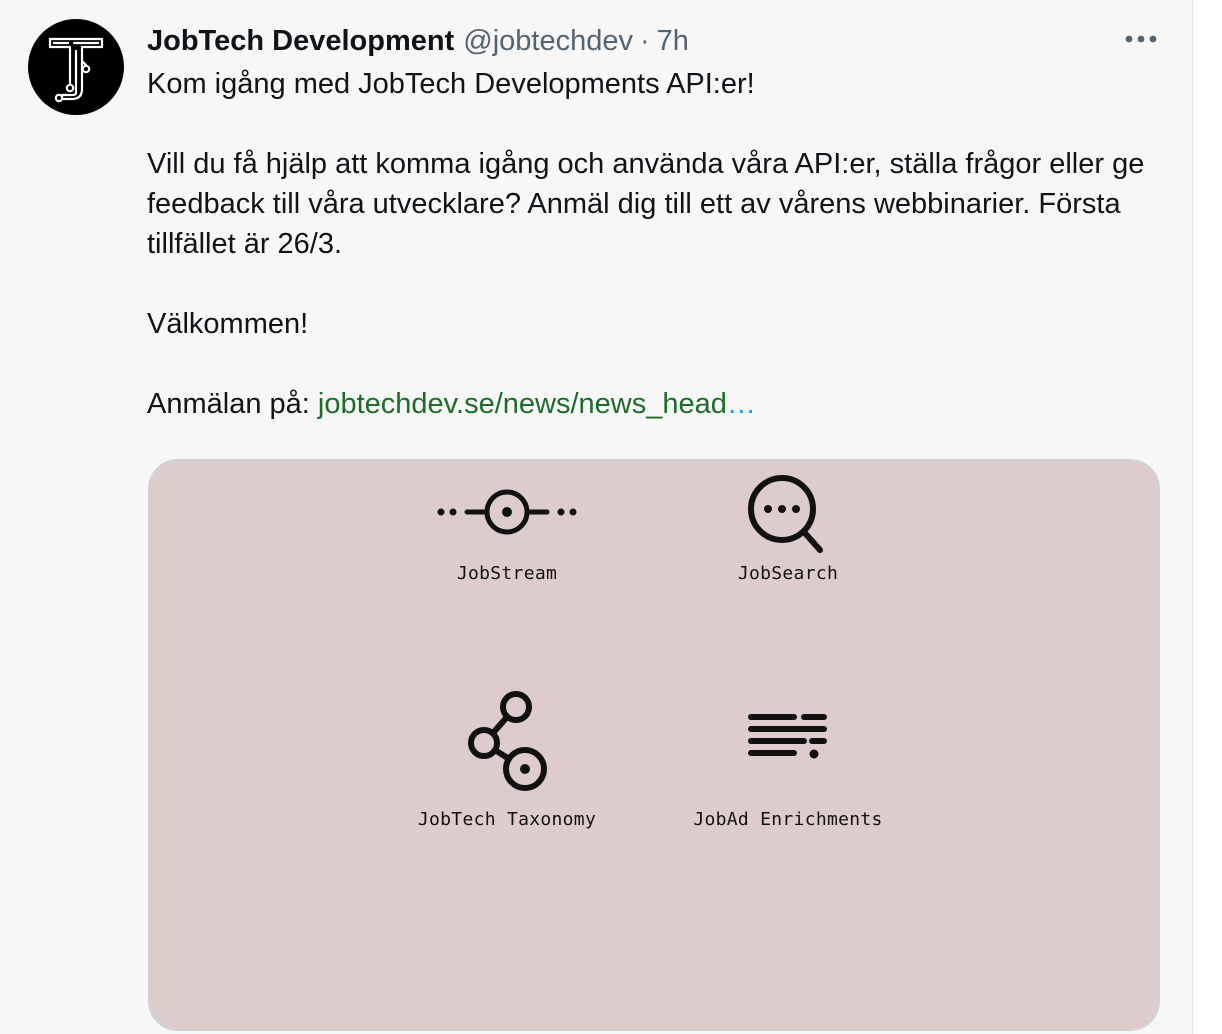 This screenshot has width=1222, height=1034. Describe the element at coordinates (507, 741) in the screenshot. I see `taxonomy-nodes-icon` at that location.